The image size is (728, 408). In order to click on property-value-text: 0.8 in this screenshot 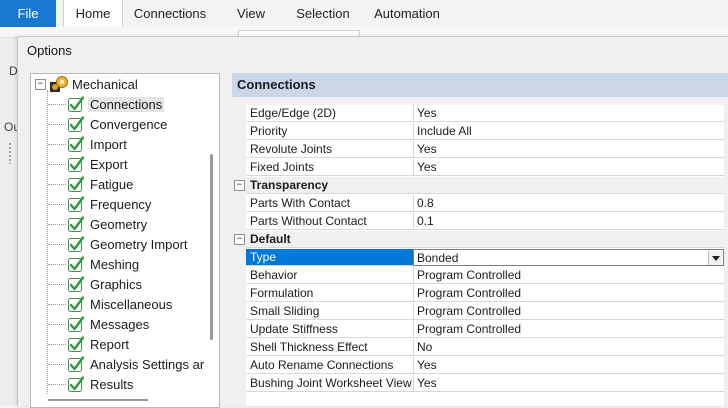, I will do `click(425, 203)`.